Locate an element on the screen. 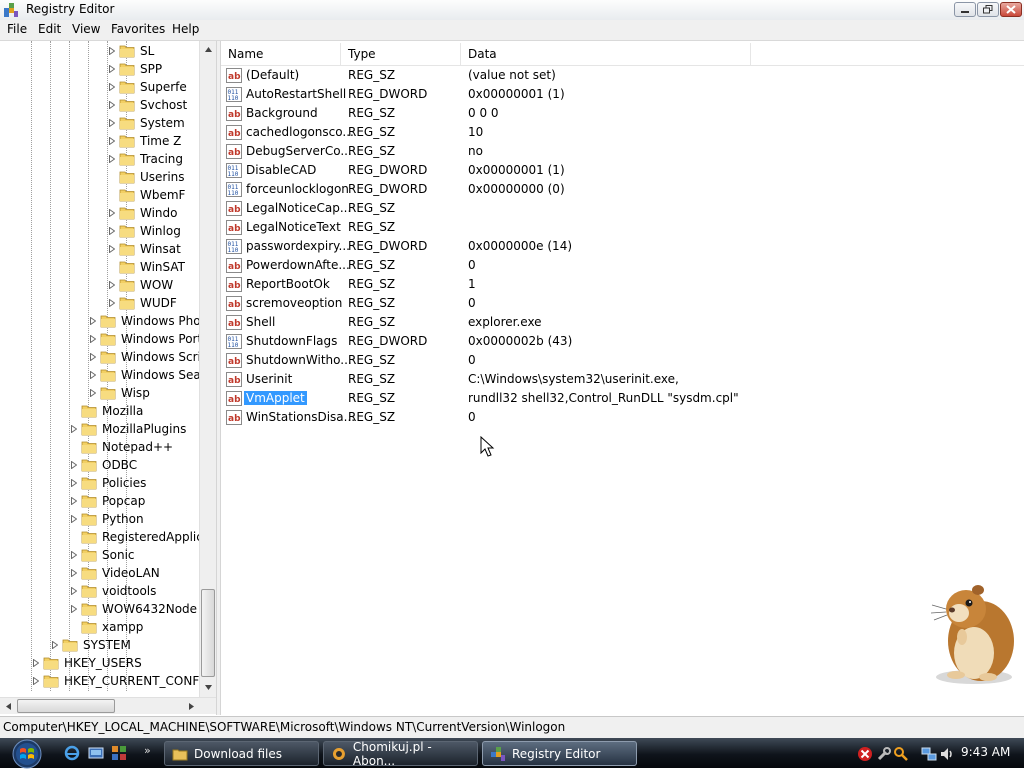 The image size is (1024, 769). tree-node: RegisteredApplica is located at coordinates (134, 537).